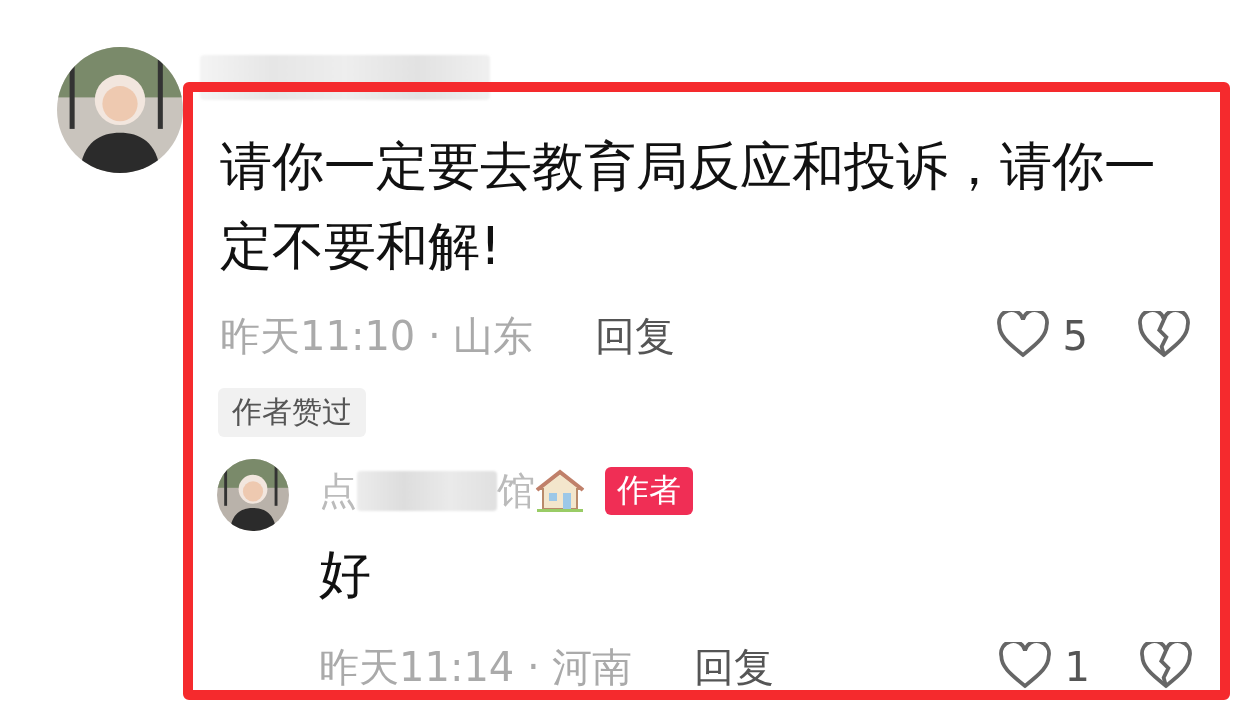  What do you see at coordinates (516, 491) in the screenshot?
I see `author-name: 馆` at bounding box center [516, 491].